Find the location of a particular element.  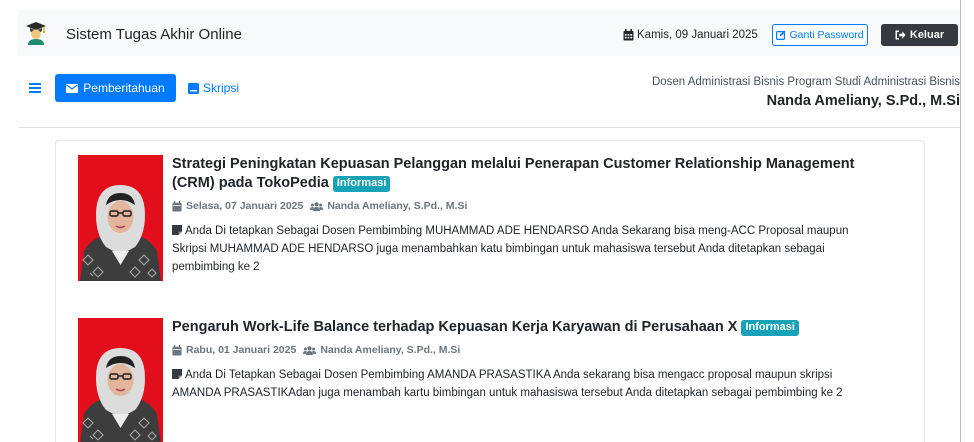

logout-button: Keluar is located at coordinates (919, 35).